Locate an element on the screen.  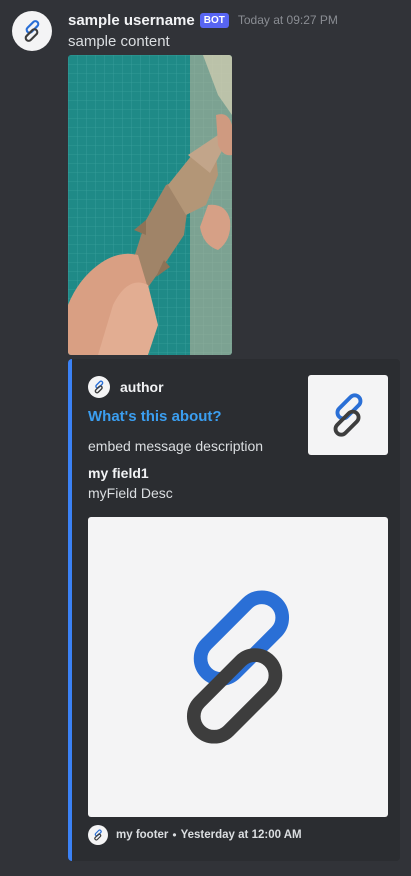
embed-field-value: myField Desc is located at coordinates (130, 493).